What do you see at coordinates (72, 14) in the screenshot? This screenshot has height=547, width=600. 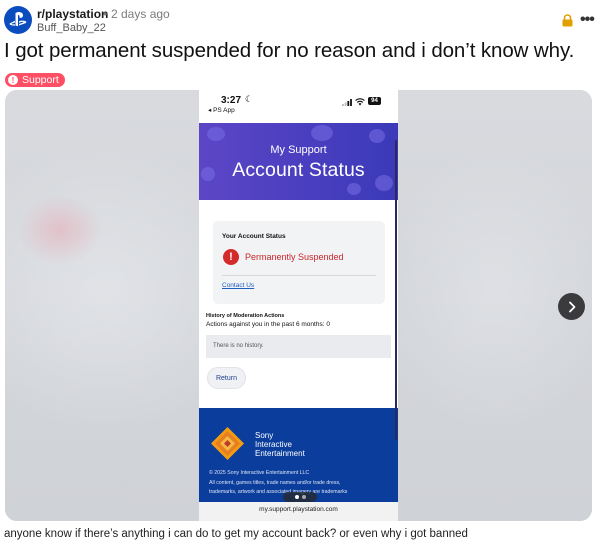 I see `subreddit-name: r/playstation` at bounding box center [72, 14].